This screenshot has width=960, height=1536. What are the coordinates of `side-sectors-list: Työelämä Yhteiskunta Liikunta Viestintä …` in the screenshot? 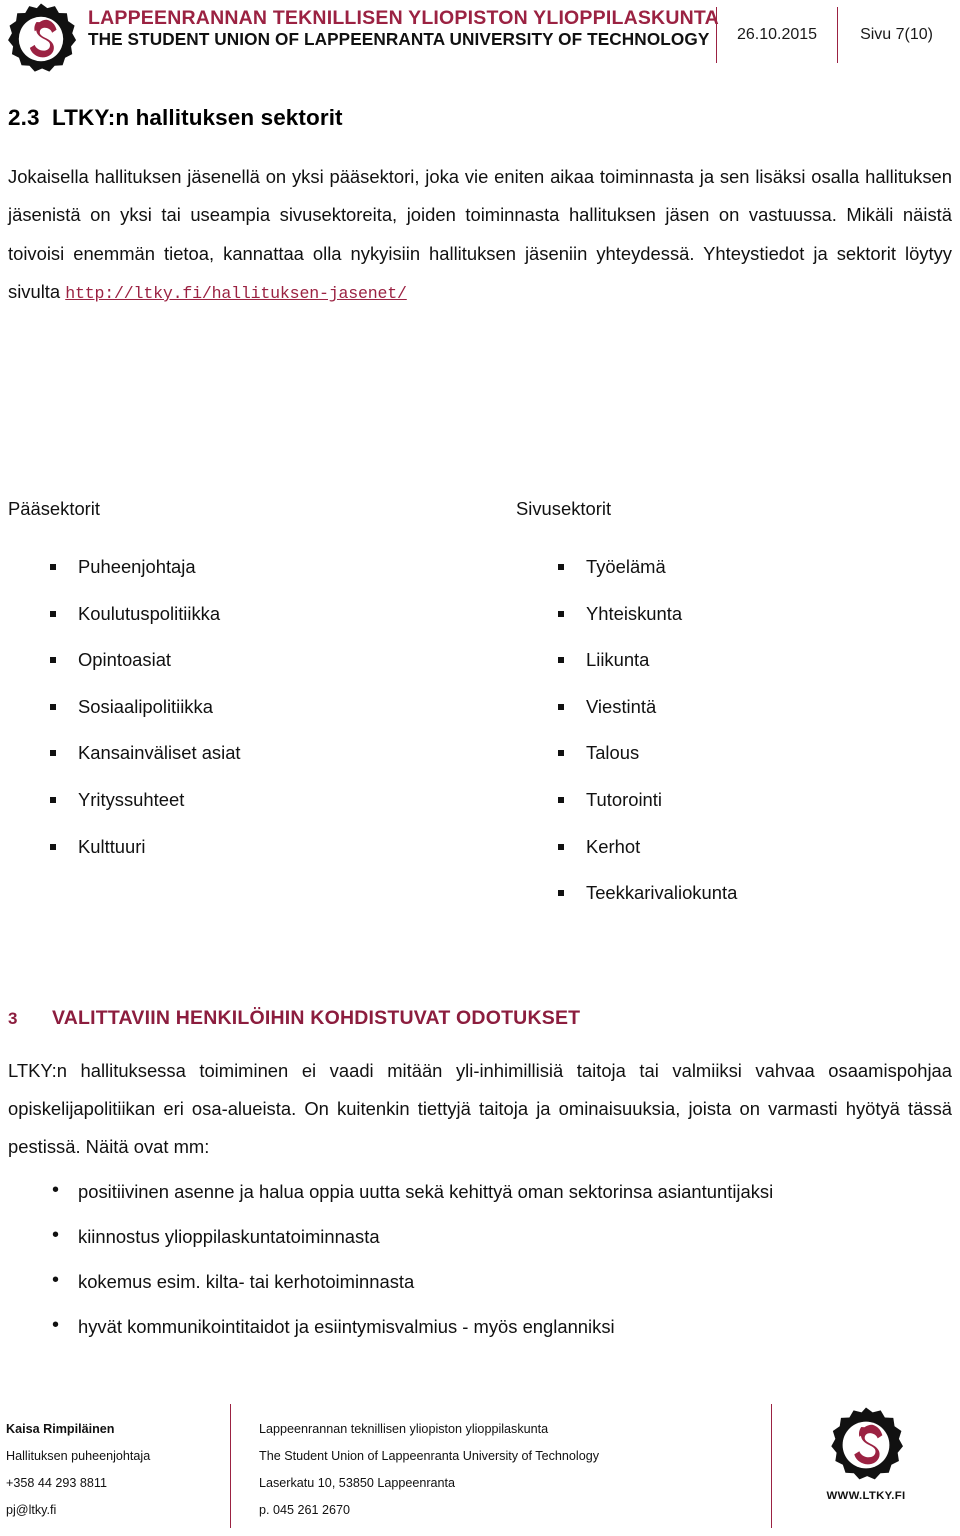 It's located at (734, 730).